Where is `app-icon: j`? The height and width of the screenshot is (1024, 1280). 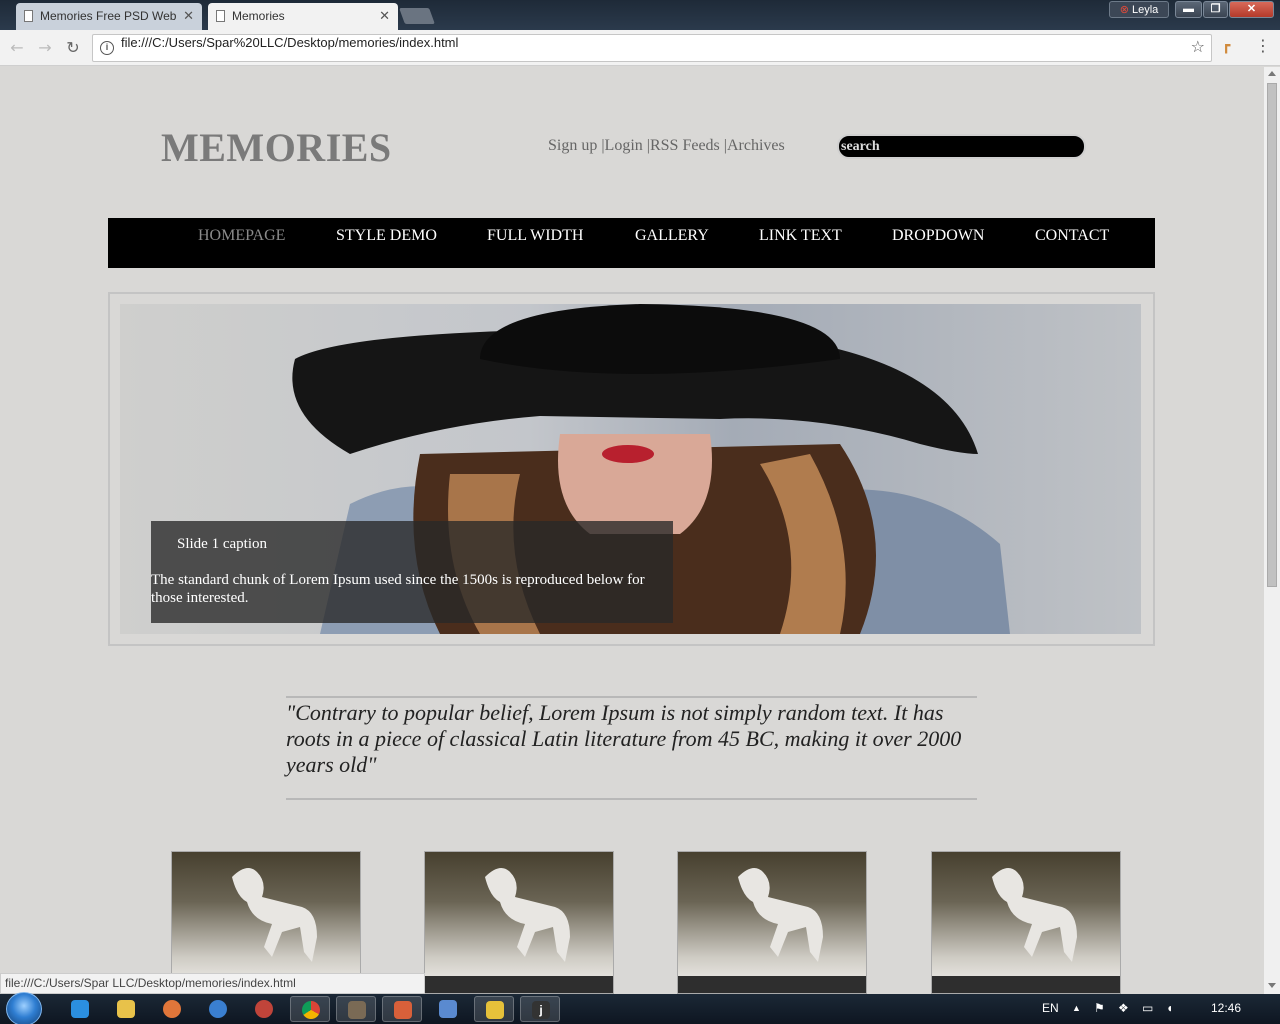 app-icon: j is located at coordinates (541, 1010).